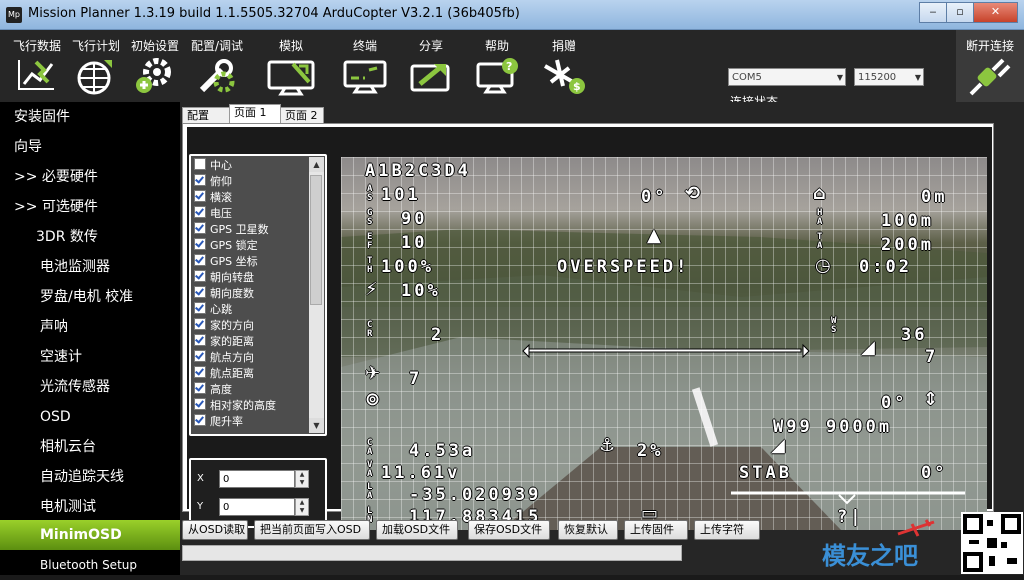 The width and height of the screenshot is (1024, 580). What do you see at coordinates (564, 66) in the screenshot?
I see `menu-donate: 捐赠 $` at bounding box center [564, 66].